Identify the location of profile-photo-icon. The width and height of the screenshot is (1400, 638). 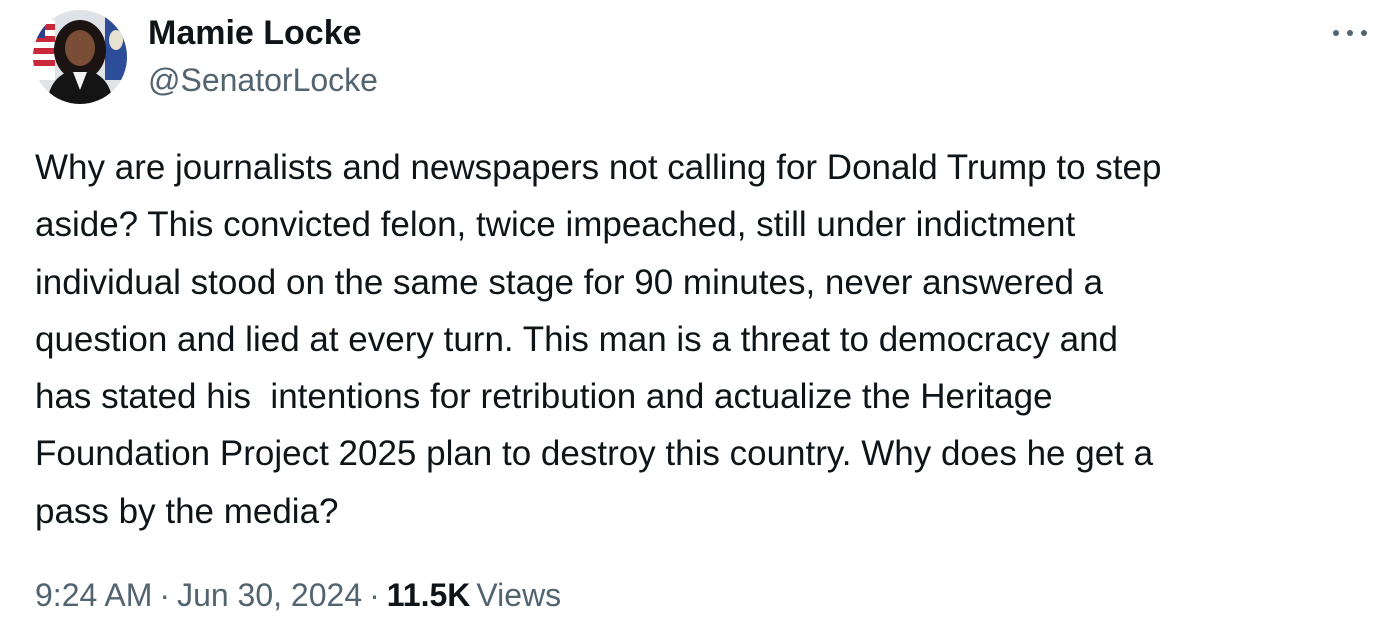
(80, 57).